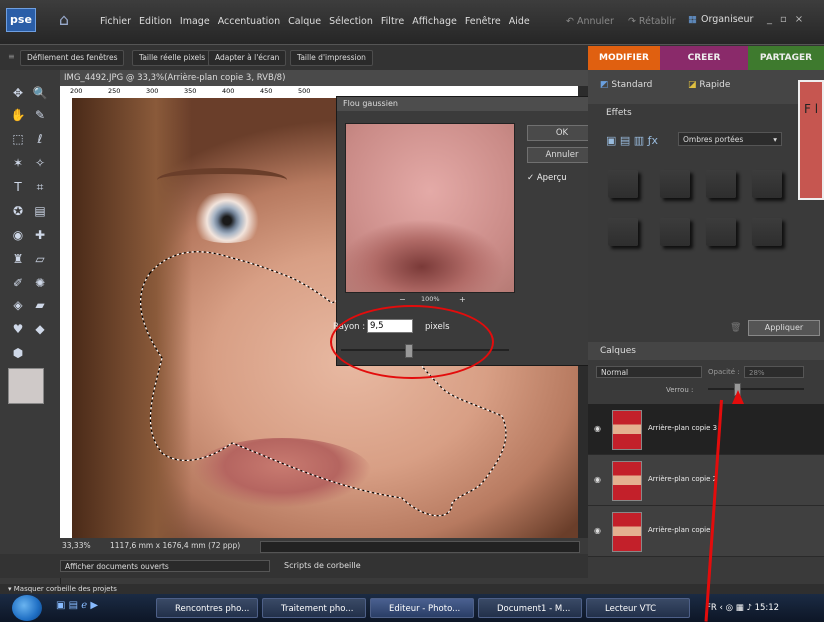  I want to click on minimize-icon: _, so click(773, 19).